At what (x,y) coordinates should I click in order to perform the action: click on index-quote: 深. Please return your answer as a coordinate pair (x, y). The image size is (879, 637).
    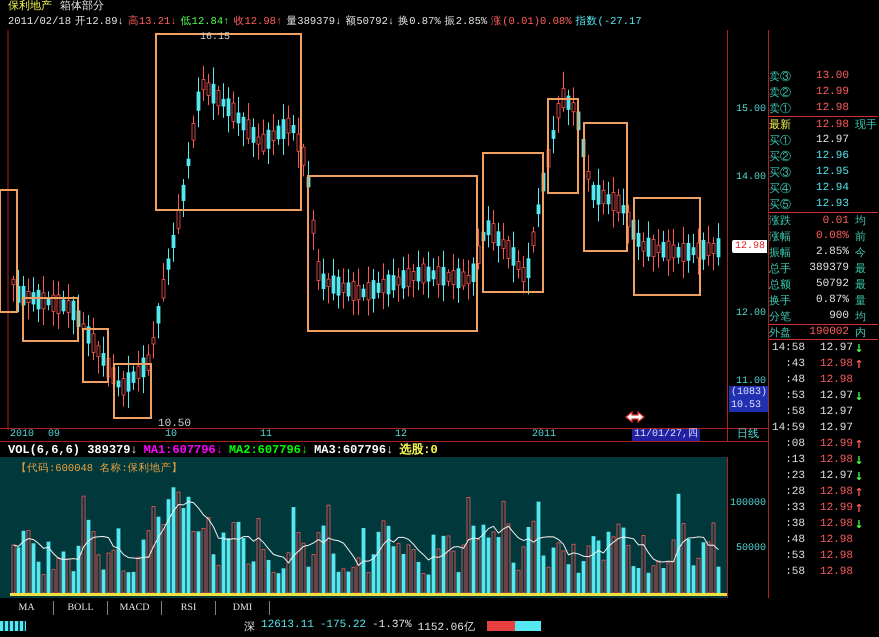
    Looking at the image, I should click on (249, 627).